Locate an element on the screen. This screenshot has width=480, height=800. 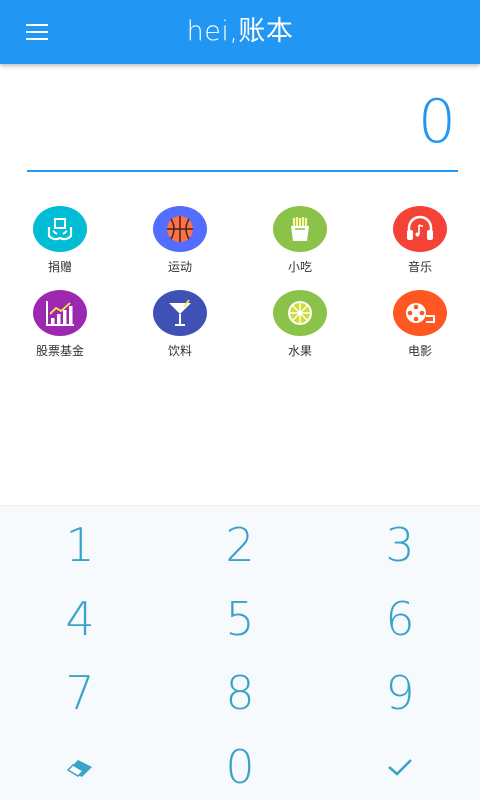
confirm-button is located at coordinates (400, 765).